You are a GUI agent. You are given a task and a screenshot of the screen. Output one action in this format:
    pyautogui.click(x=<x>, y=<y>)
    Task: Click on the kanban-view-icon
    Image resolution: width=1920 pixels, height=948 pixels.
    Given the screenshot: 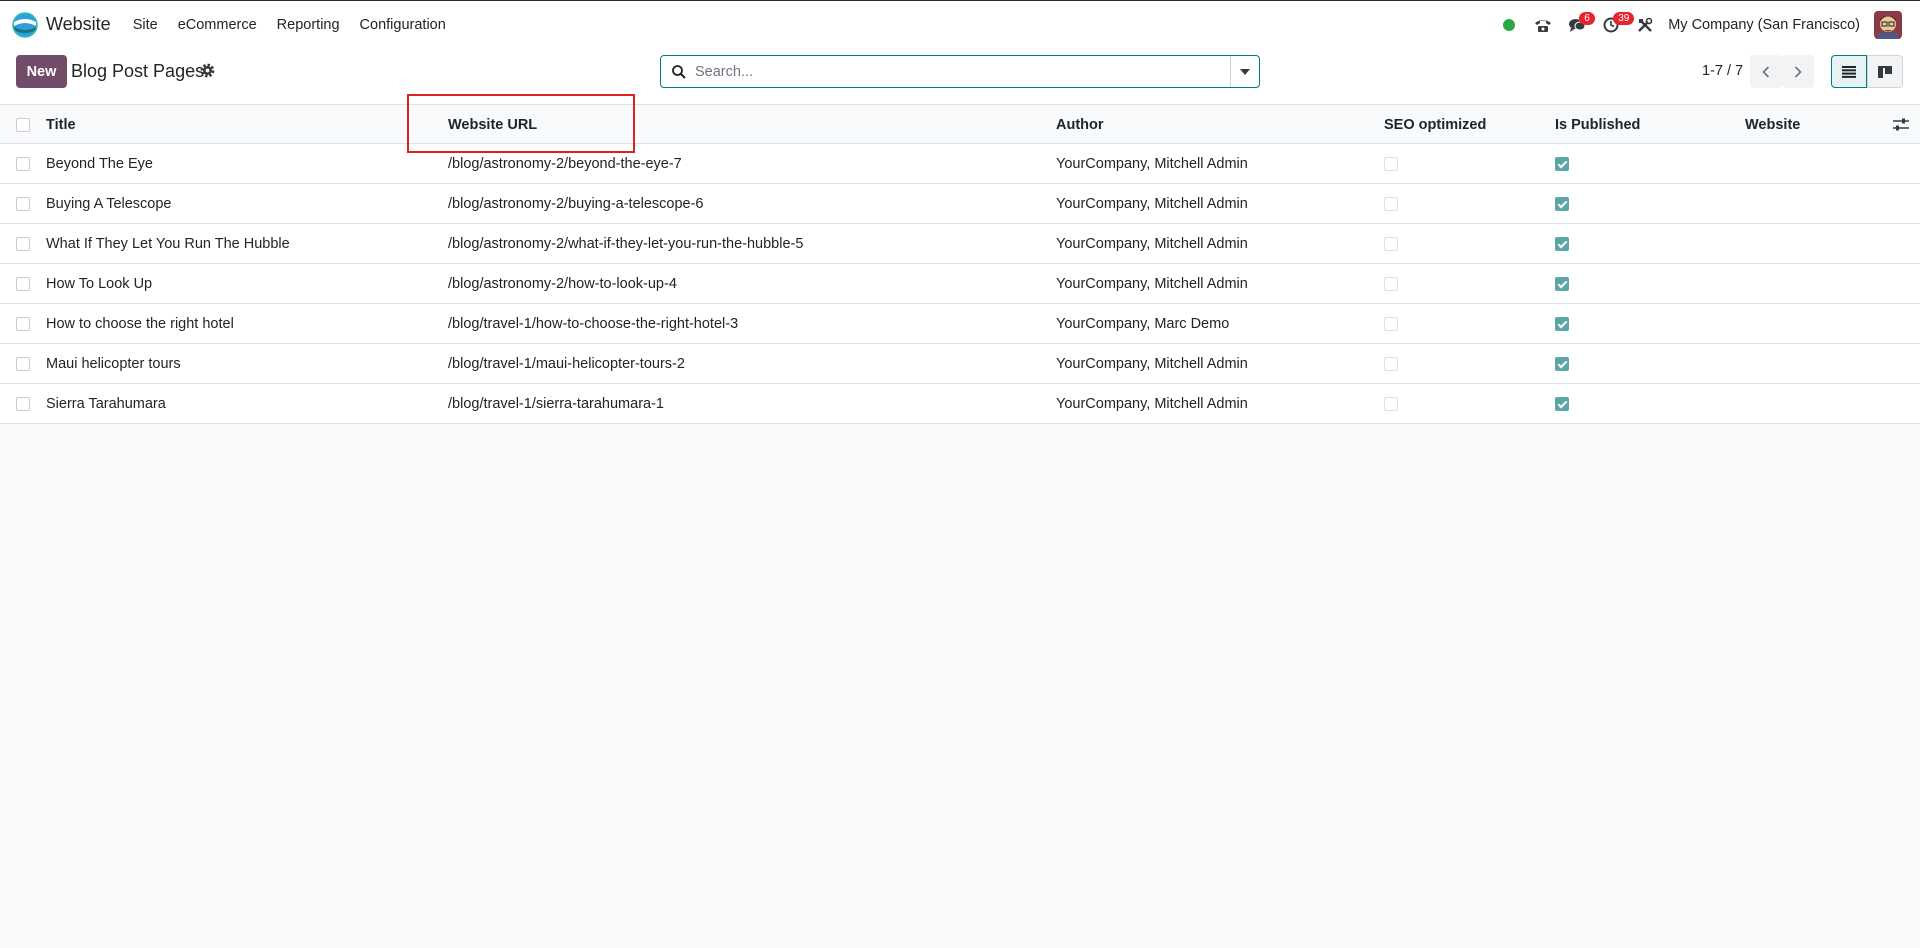 What is the action you would take?
    pyautogui.click(x=1885, y=71)
    